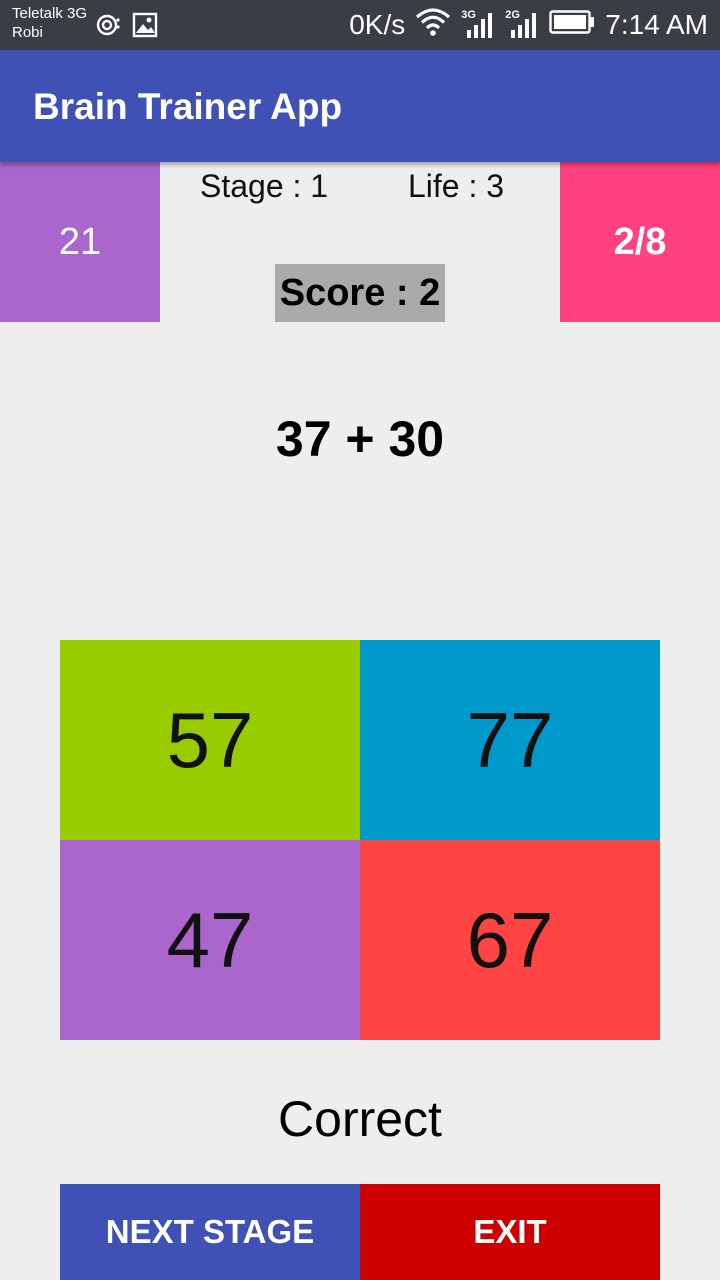 The image size is (720, 1280). I want to click on signal-icon: 3G, so click(478, 25).